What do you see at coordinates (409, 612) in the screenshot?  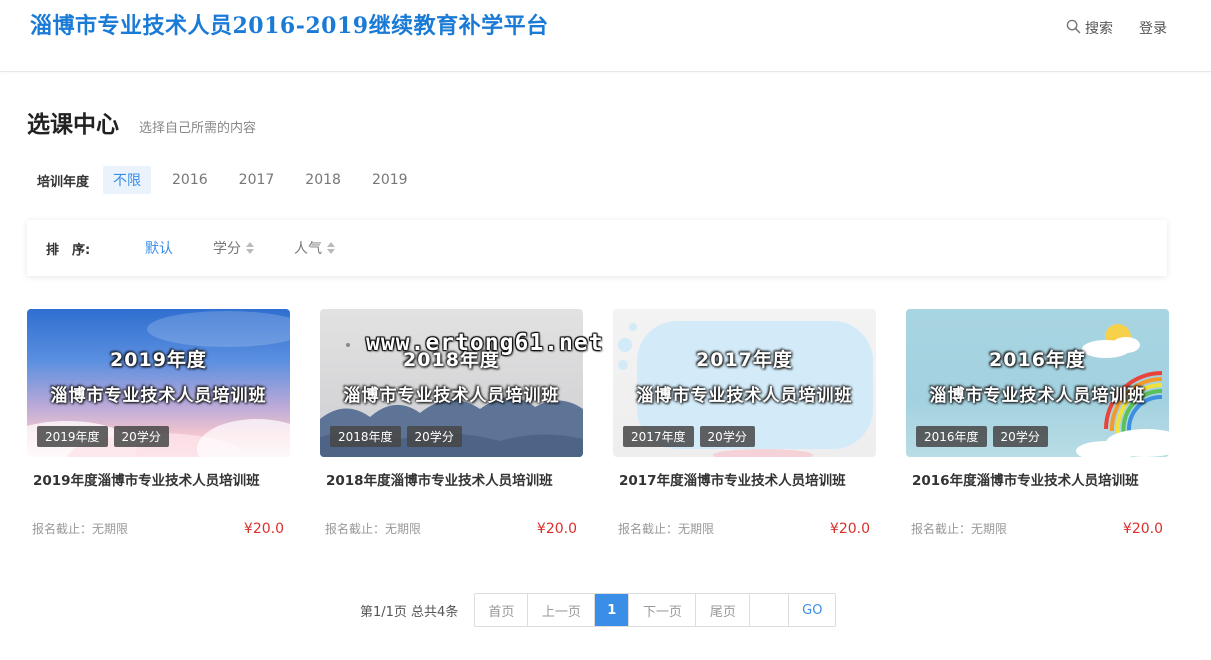 I see `pagination-info: 第1/1页 总共4条` at bounding box center [409, 612].